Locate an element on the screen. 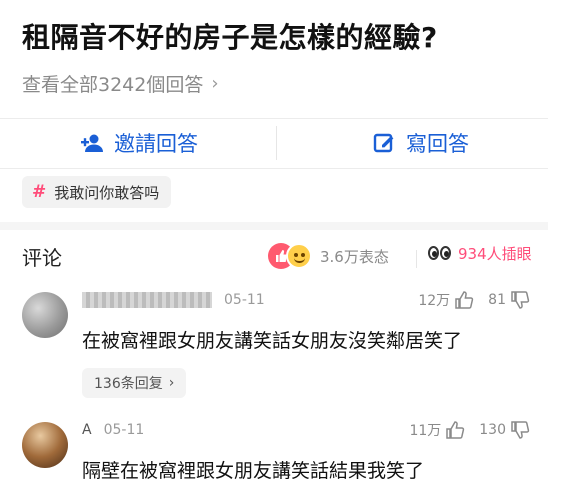 The width and height of the screenshot is (563, 500). like-button: 12万 is located at coordinates (446, 300).